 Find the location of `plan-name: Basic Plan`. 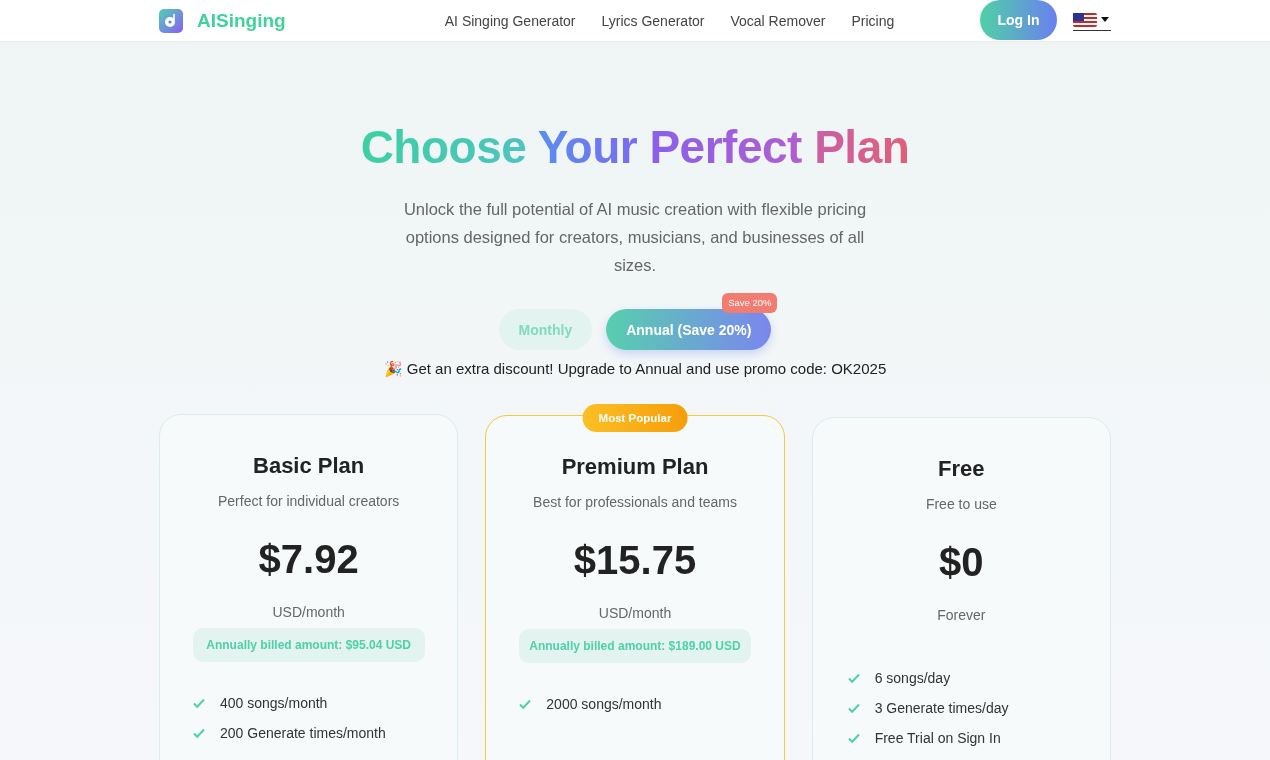

plan-name: Basic Plan is located at coordinates (309, 466).